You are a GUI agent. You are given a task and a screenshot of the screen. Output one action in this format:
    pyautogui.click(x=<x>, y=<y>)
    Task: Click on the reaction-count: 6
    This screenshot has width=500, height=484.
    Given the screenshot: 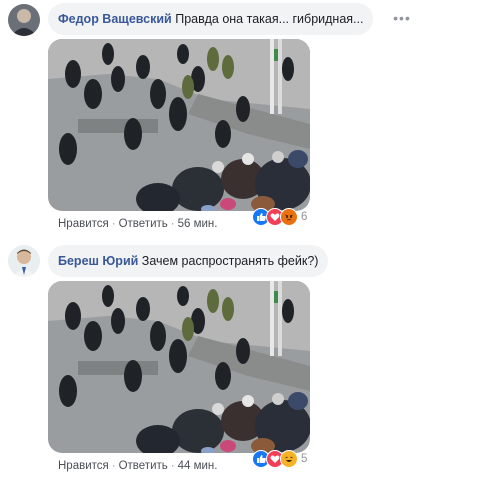 What is the action you would take?
    pyautogui.click(x=304, y=217)
    